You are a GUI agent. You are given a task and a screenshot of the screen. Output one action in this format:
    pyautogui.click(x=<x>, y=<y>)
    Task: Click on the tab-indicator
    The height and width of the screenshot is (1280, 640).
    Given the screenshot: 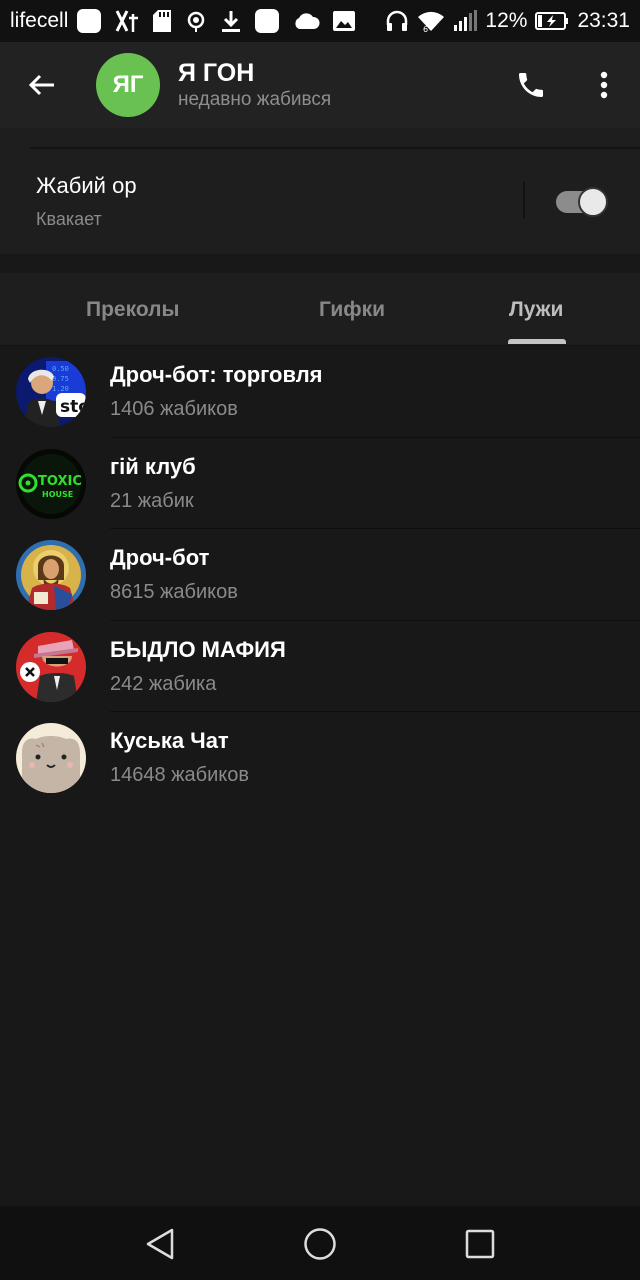 What is the action you would take?
    pyautogui.click(x=537, y=341)
    